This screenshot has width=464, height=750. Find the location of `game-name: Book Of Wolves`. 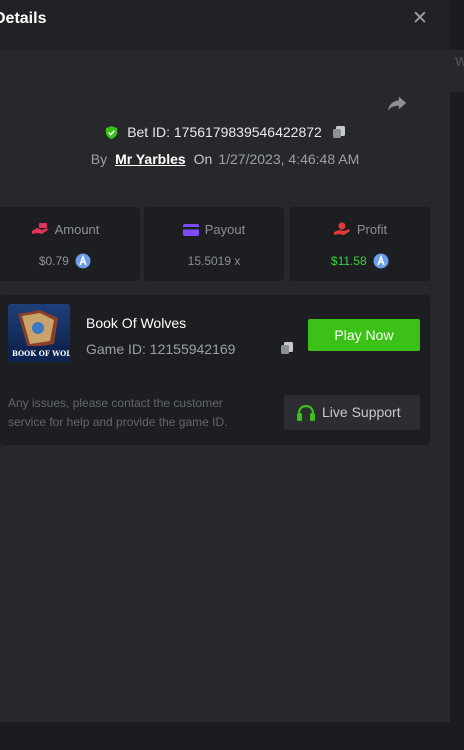

game-name: Book Of Wolves is located at coordinates (136, 323).